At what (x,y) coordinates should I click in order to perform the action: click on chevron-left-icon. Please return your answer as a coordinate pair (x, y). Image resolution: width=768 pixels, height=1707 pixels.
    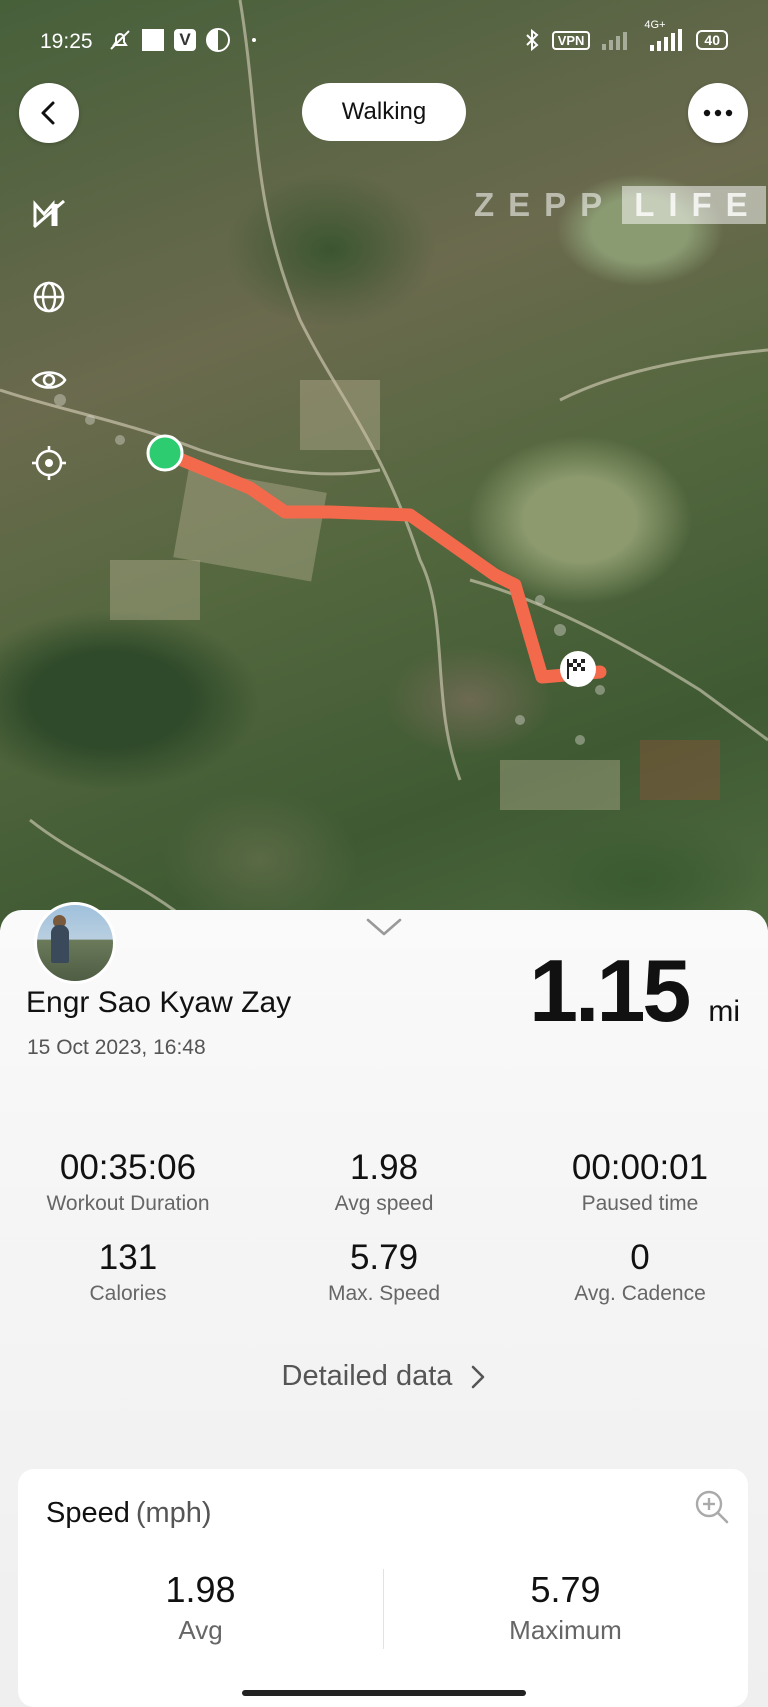
    Looking at the image, I should click on (48, 113).